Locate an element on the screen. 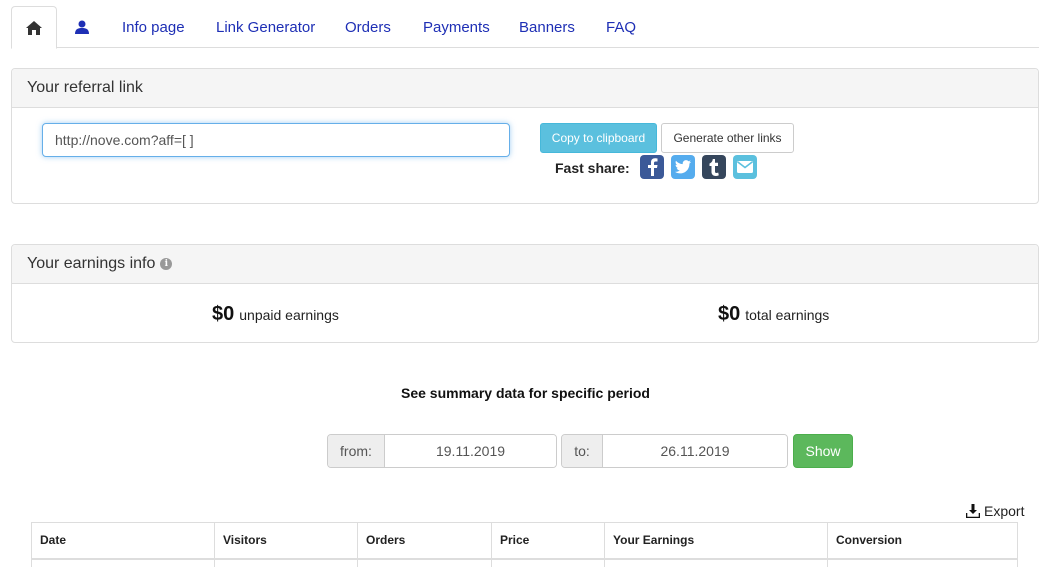  referral-link-input is located at coordinates (276, 140).